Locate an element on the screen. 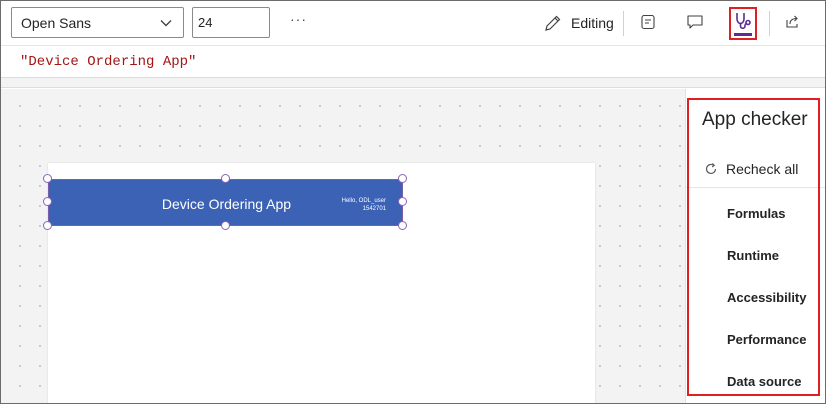  resize-handle-top-right is located at coordinates (402, 178).